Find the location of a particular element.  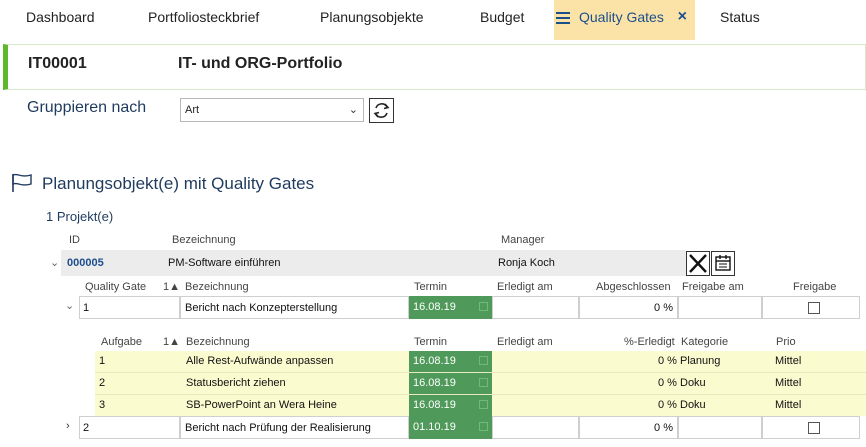

refresh-icon is located at coordinates (381, 110).